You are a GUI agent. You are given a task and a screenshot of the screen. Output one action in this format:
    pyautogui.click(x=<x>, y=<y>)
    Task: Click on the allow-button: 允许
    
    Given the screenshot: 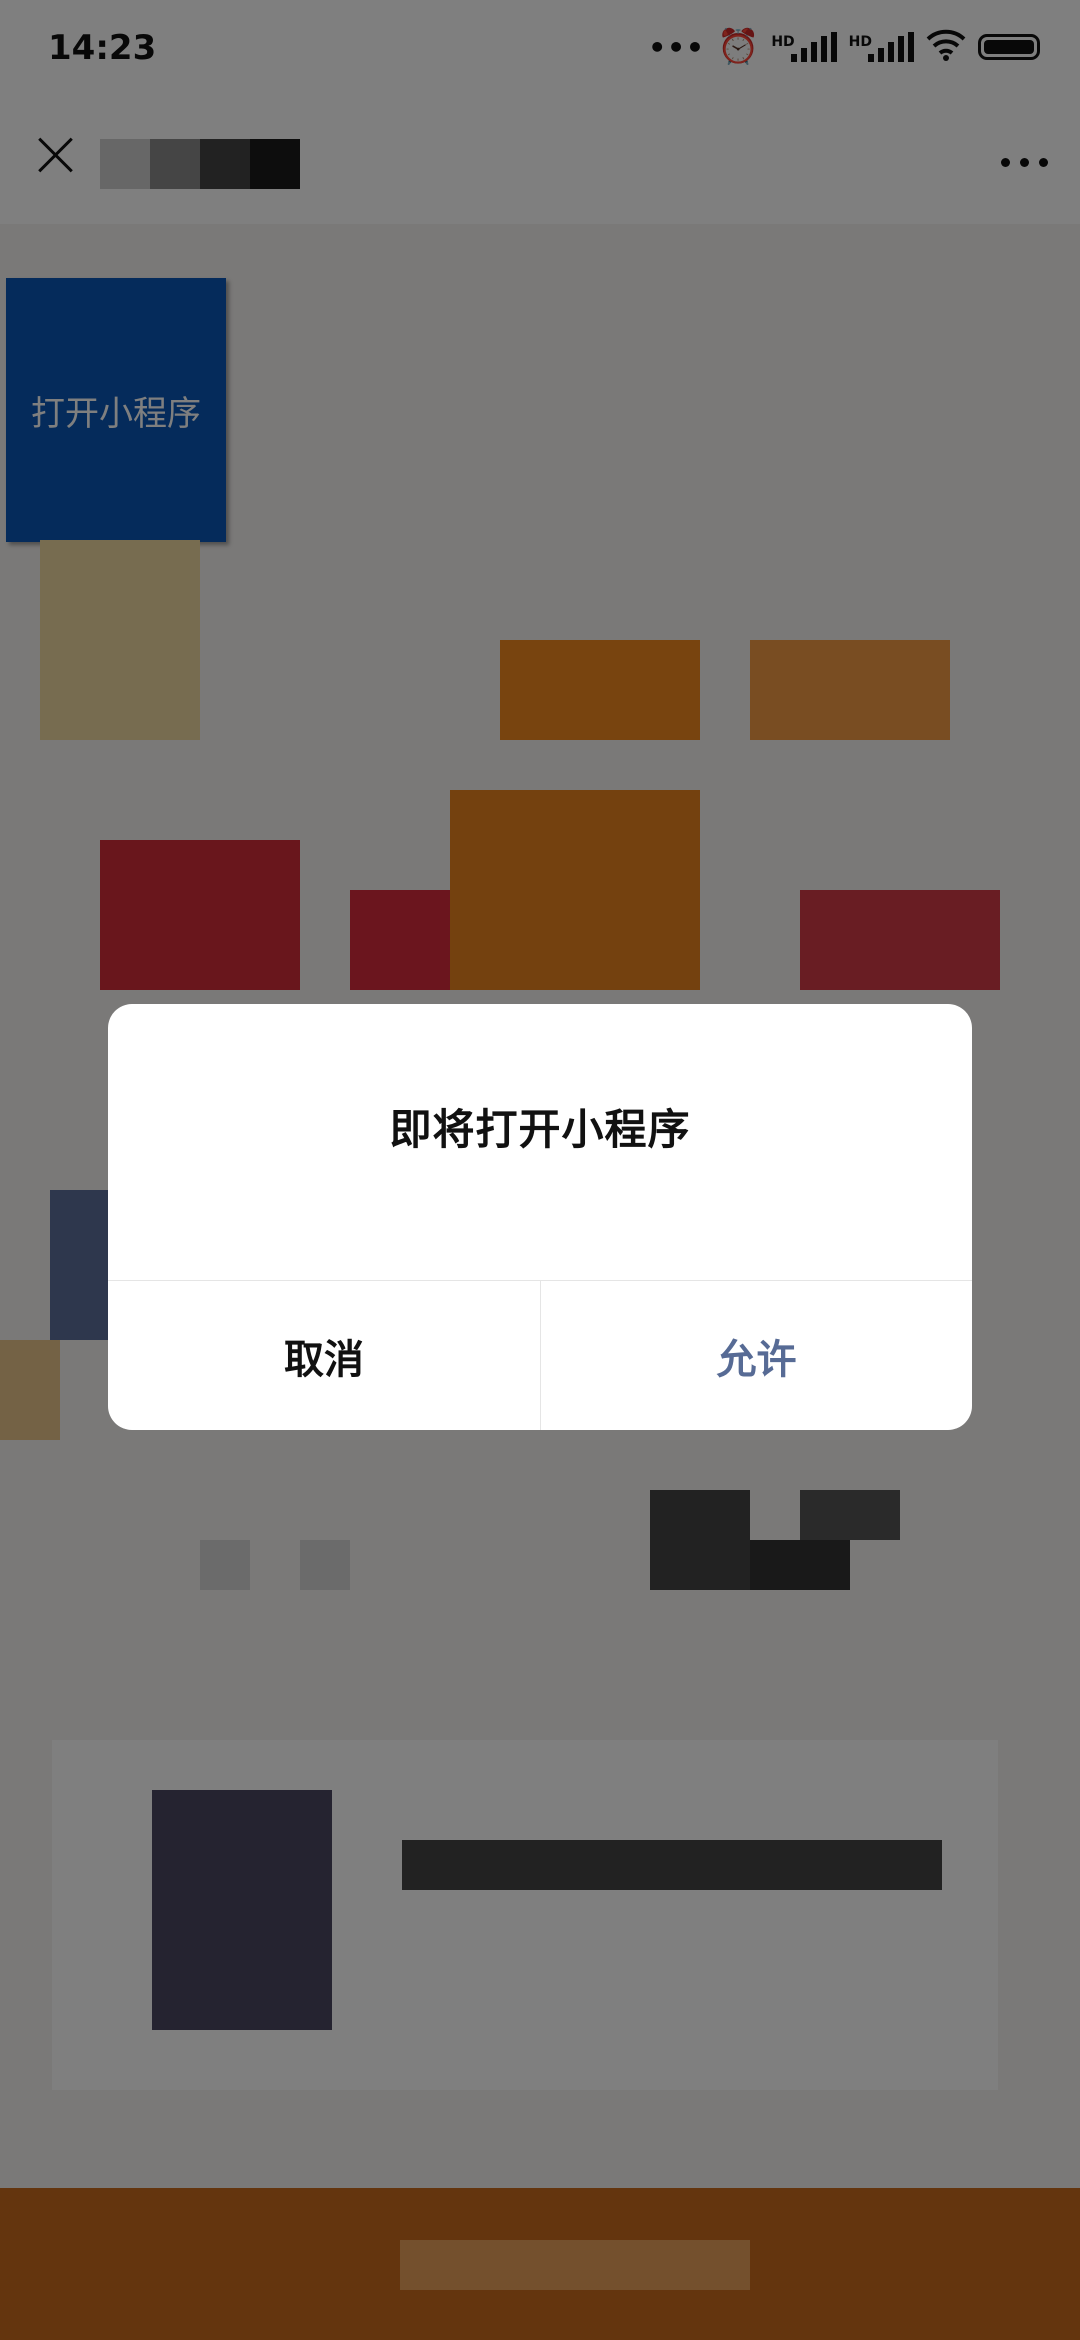 What is the action you would take?
    pyautogui.click(x=756, y=1355)
    